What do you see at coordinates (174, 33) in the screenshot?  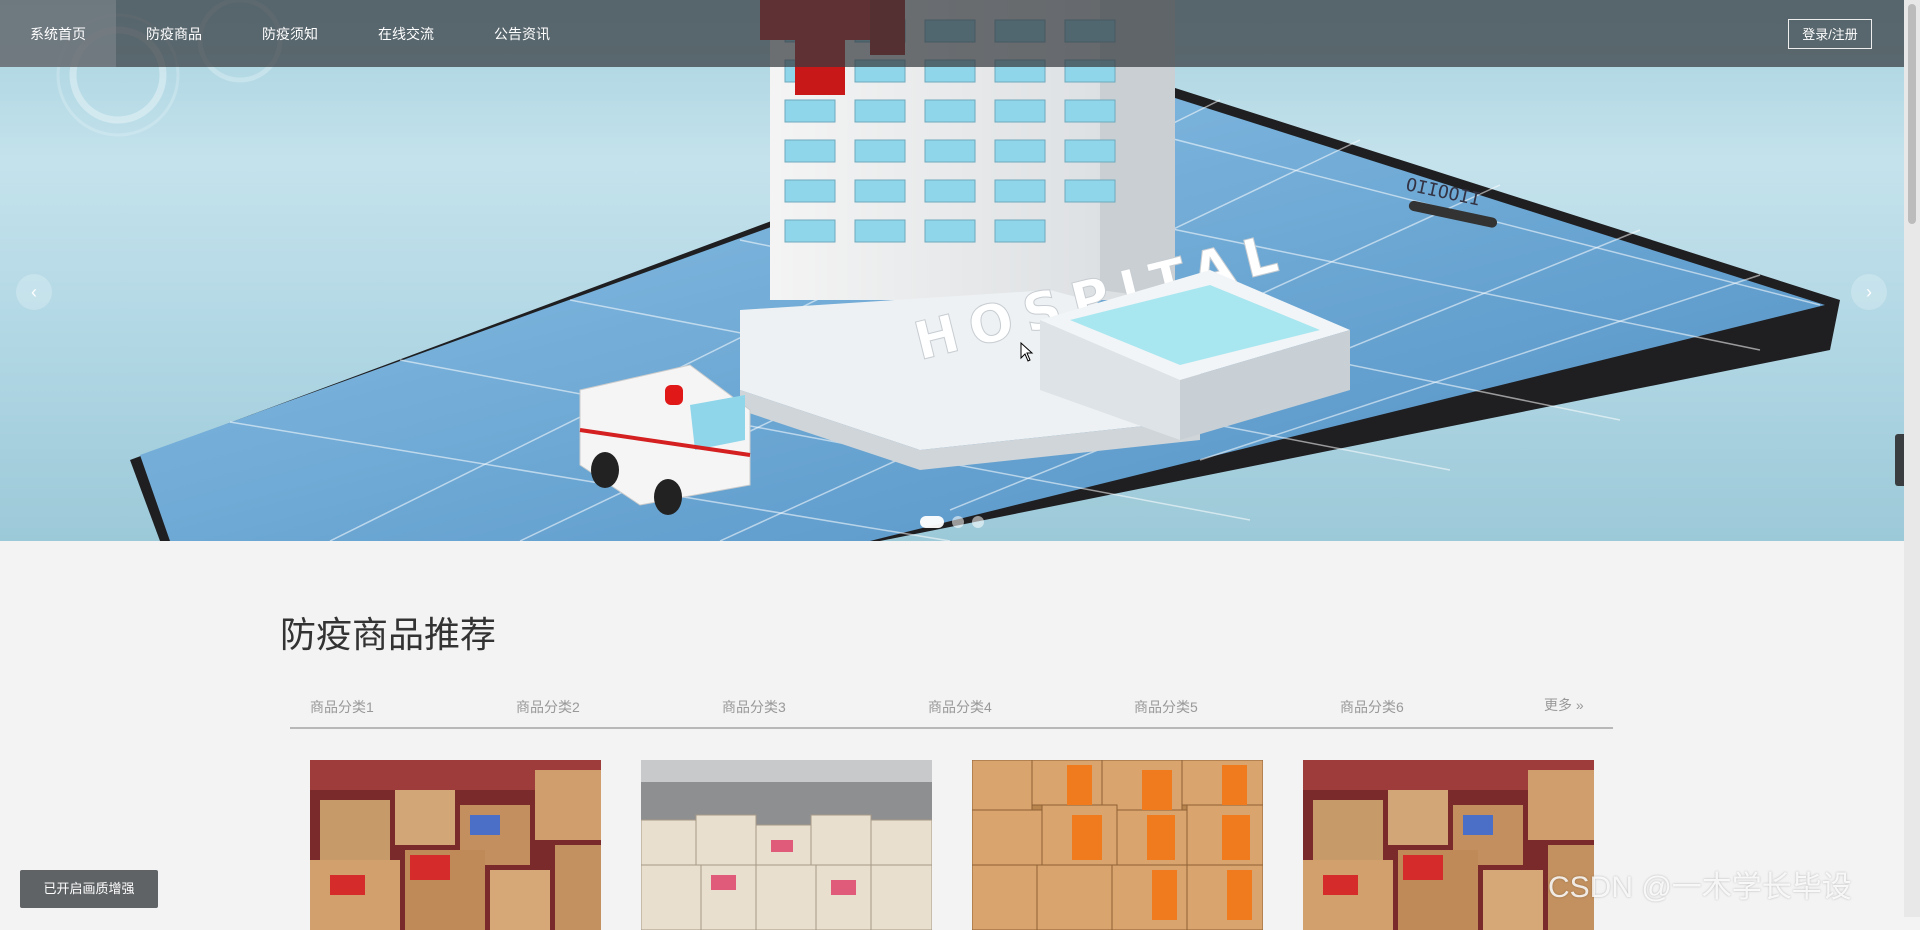 I see `nav-item-products: 防疫商品` at bounding box center [174, 33].